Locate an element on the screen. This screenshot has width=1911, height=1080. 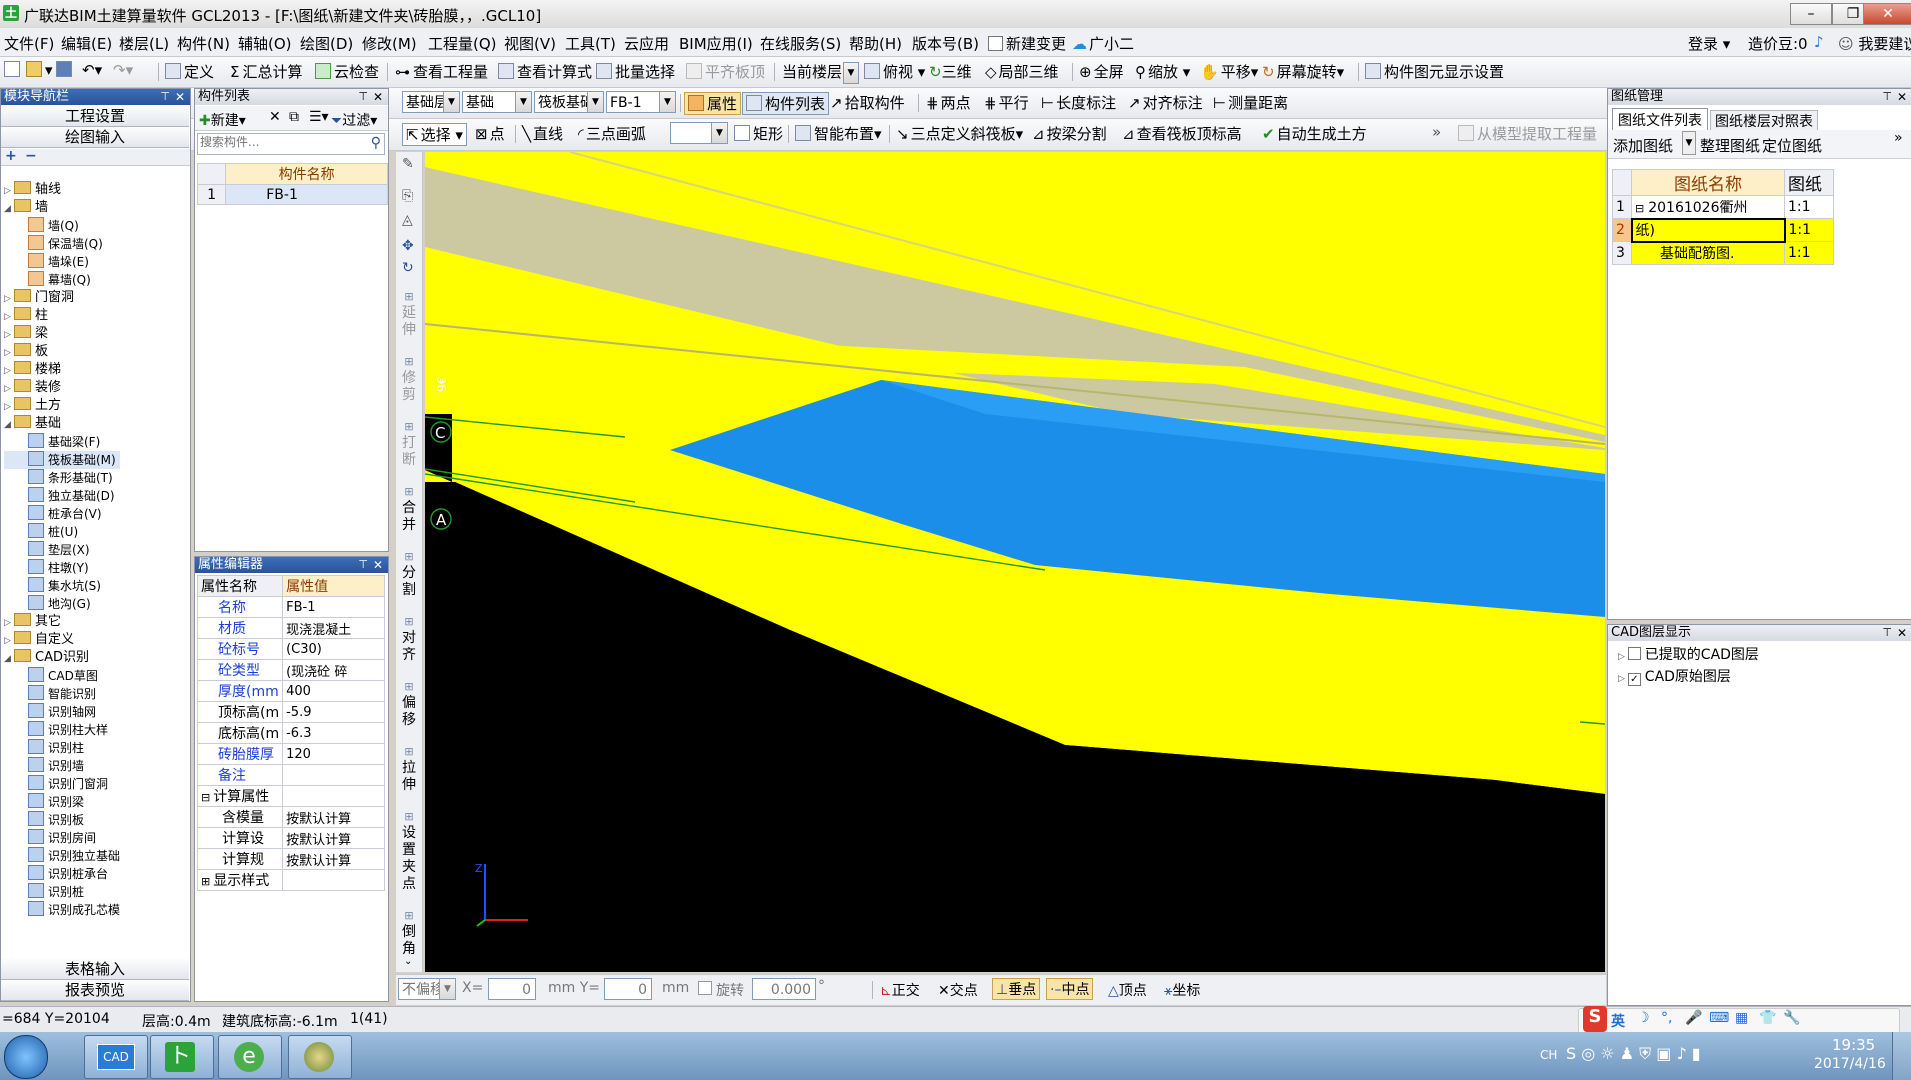
subtype-combo: 筏板基础 ▼ is located at coordinates (569, 102).